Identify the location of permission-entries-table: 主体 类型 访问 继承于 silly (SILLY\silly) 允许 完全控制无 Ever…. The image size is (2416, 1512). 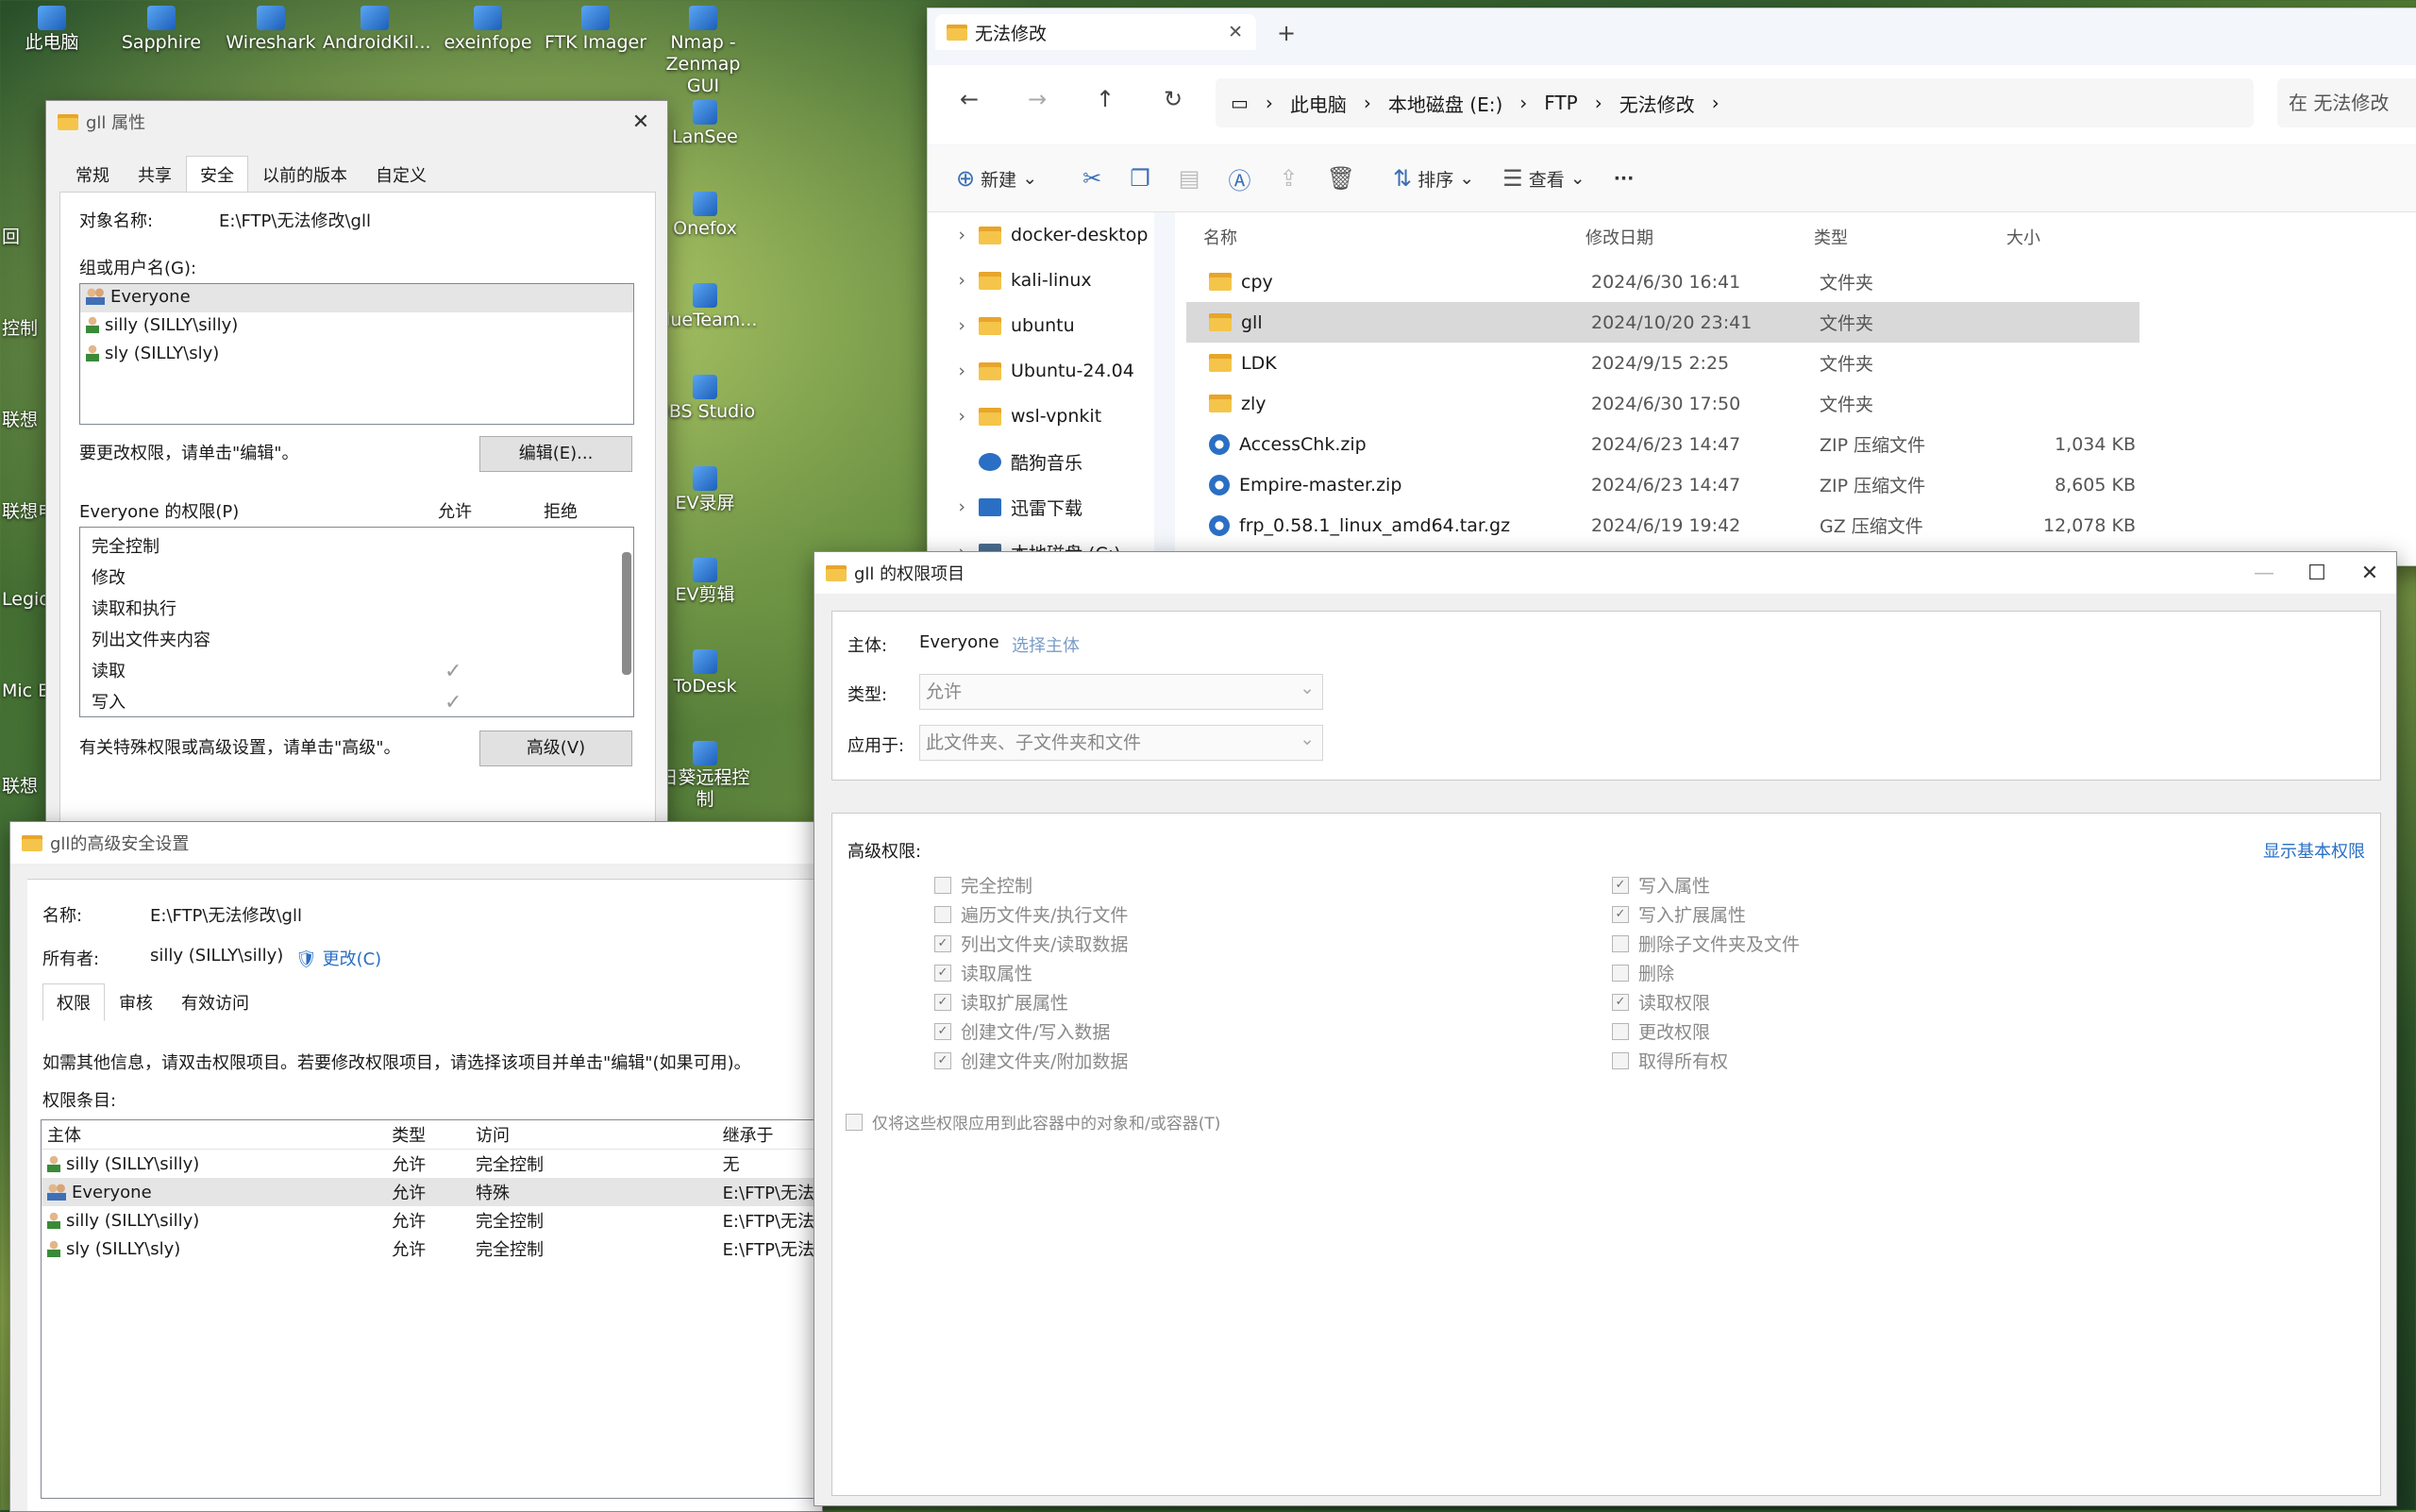
(431, 1309).